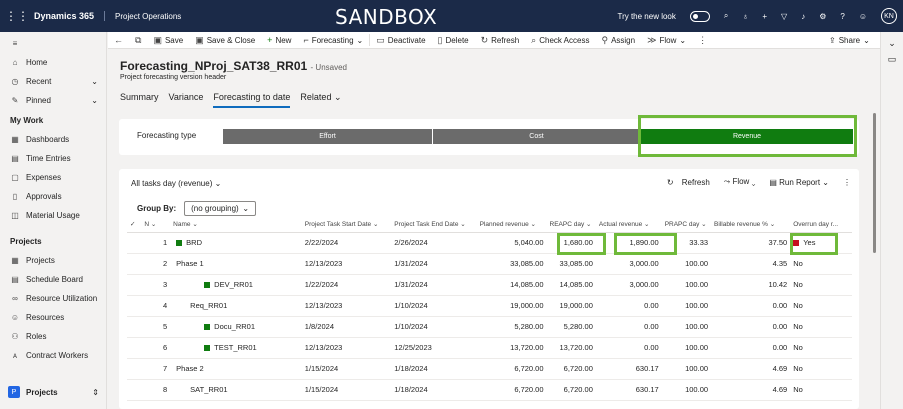 This screenshot has height=409, width=903. What do you see at coordinates (400, 40) in the screenshot?
I see `deactivate-button: ▭ Deactivate` at bounding box center [400, 40].